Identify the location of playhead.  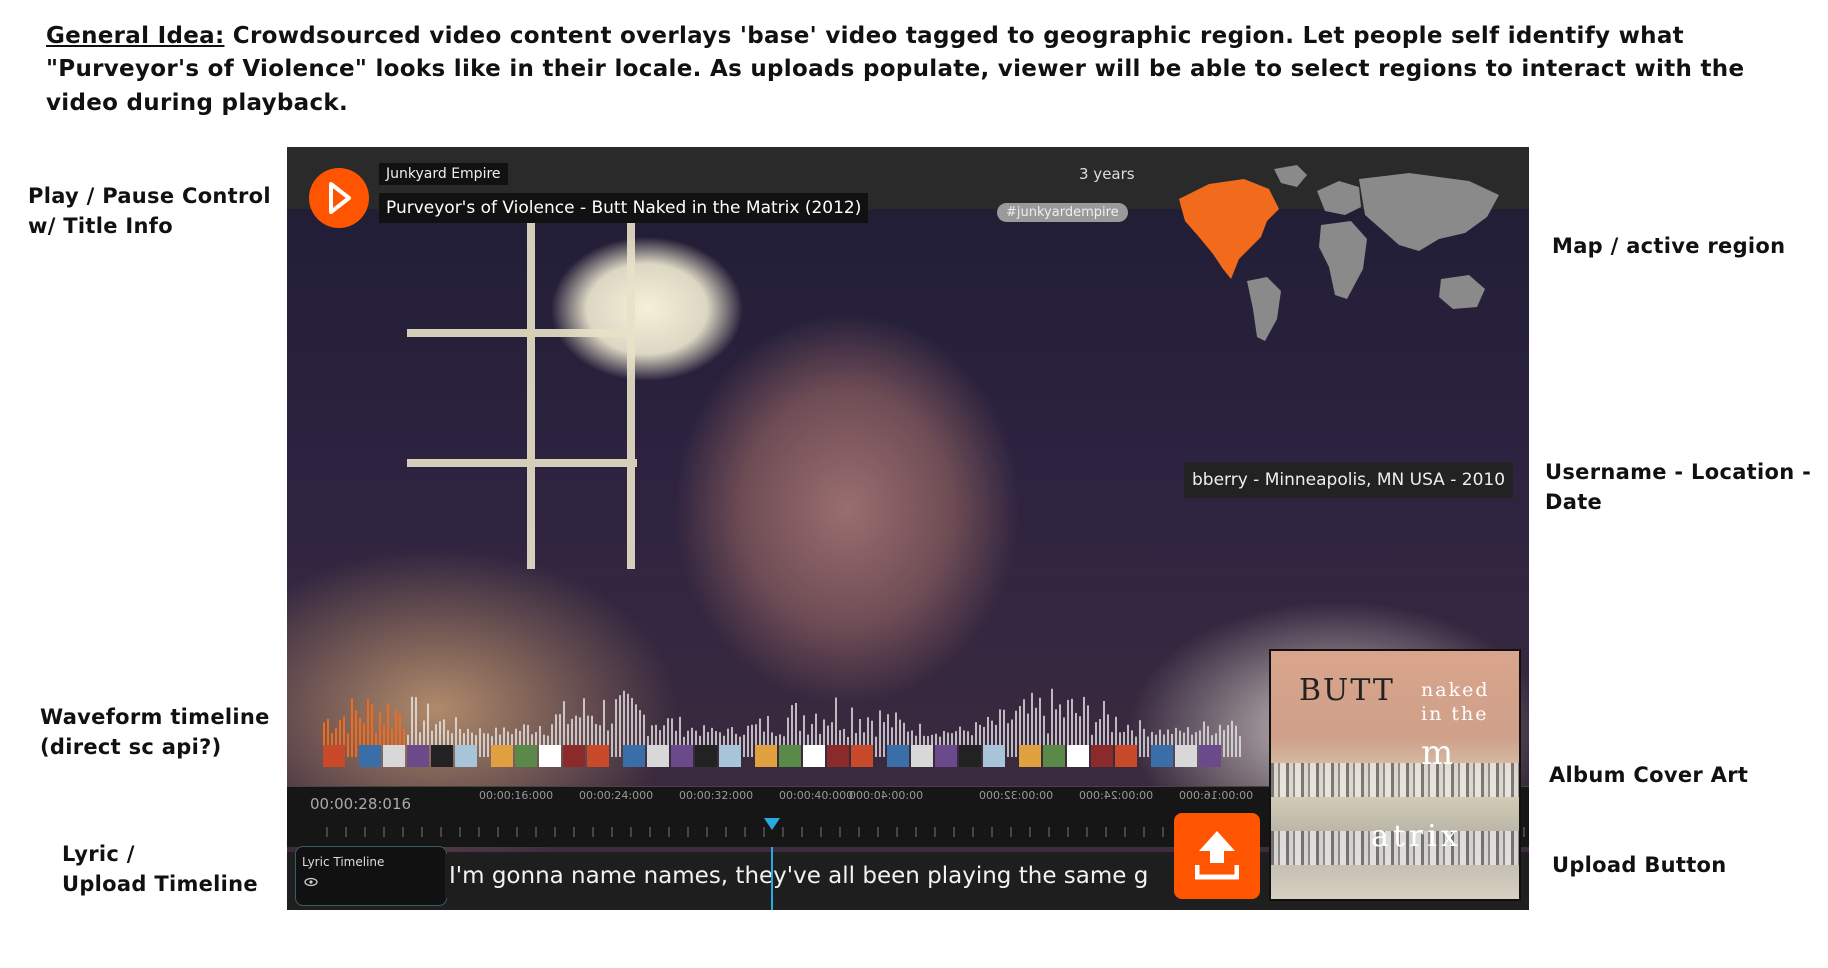
(772, 824).